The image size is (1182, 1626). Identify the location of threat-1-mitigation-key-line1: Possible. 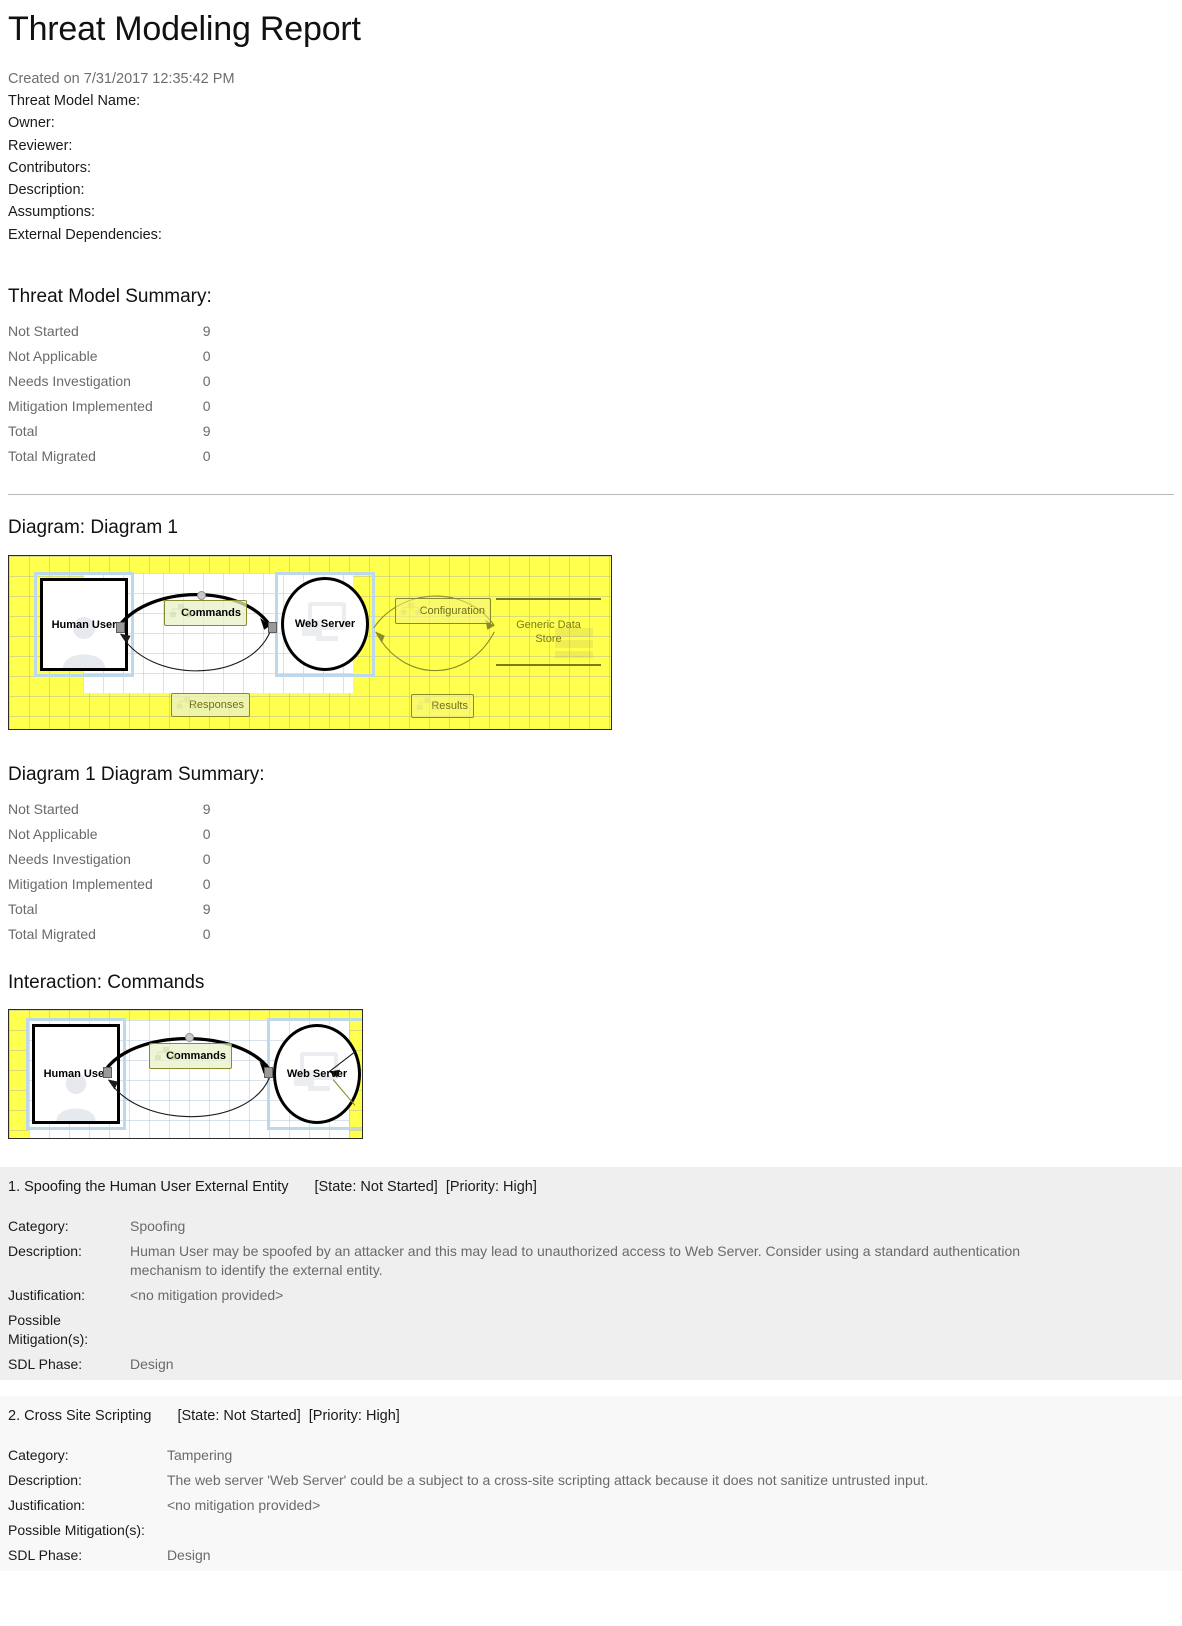
(34, 1320).